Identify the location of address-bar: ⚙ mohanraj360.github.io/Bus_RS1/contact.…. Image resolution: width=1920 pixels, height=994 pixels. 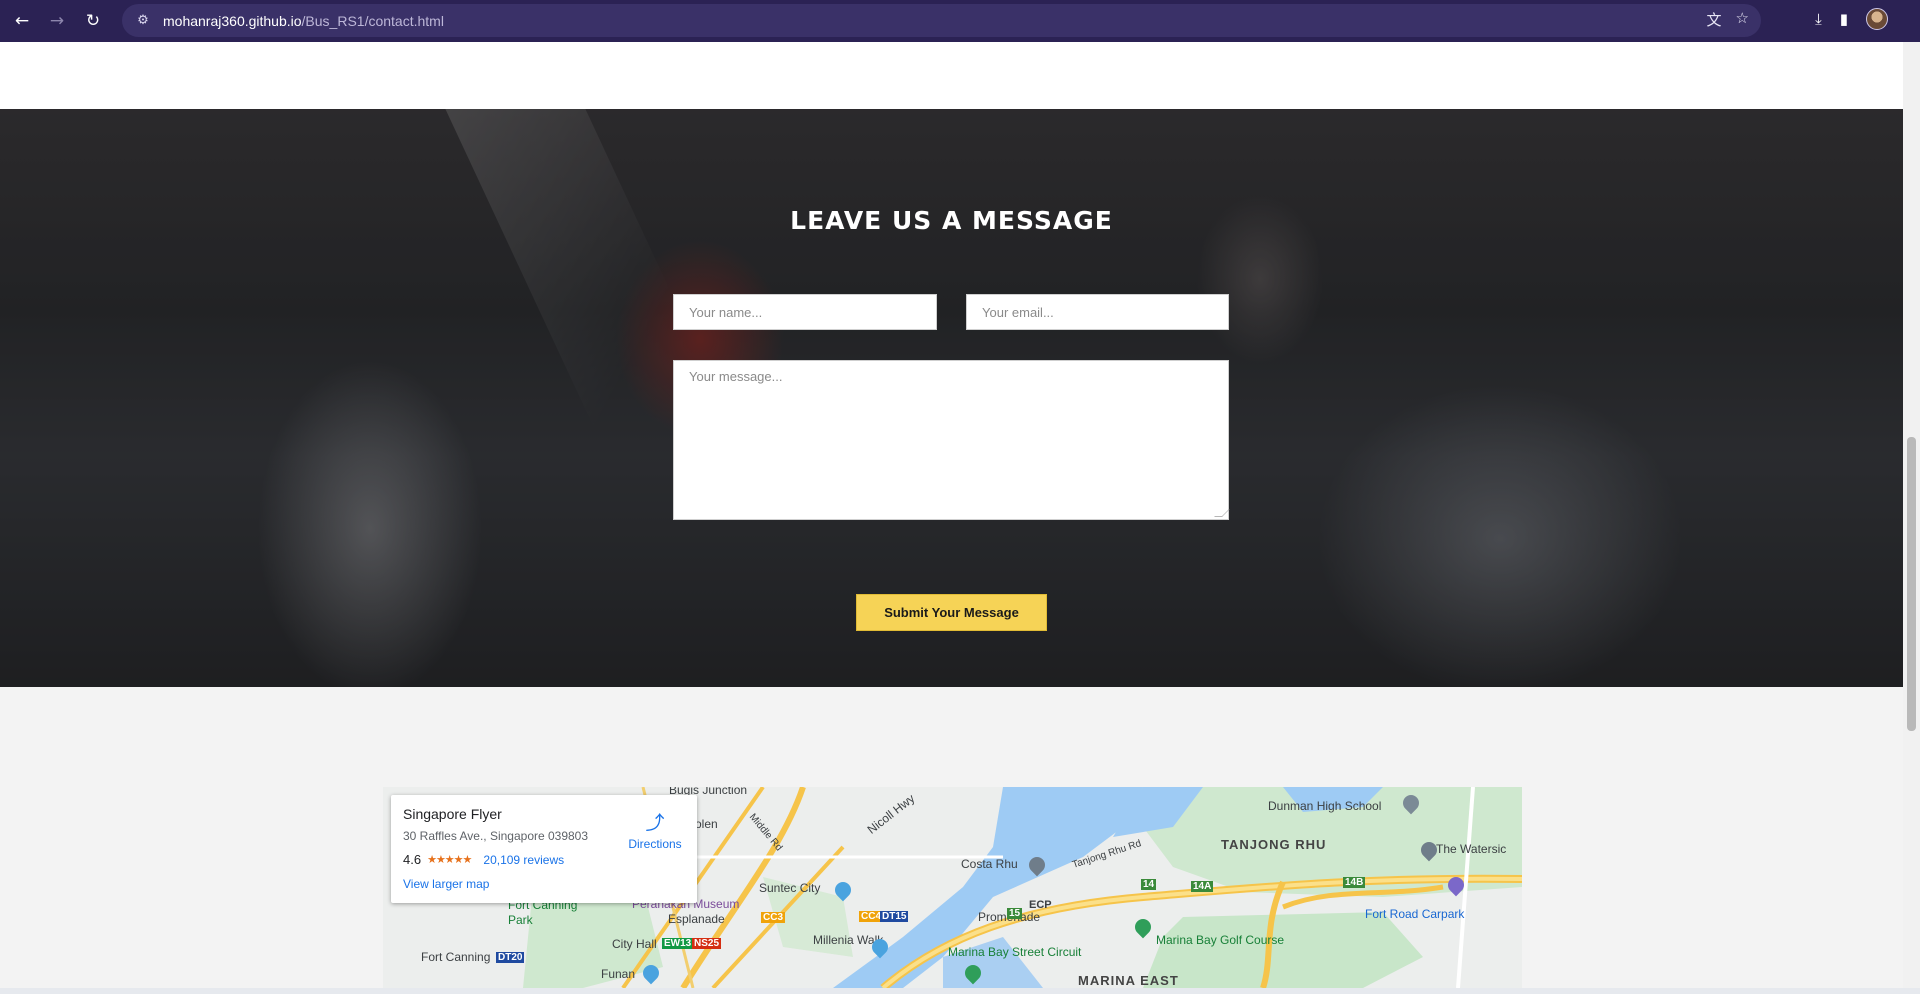
(941, 20).